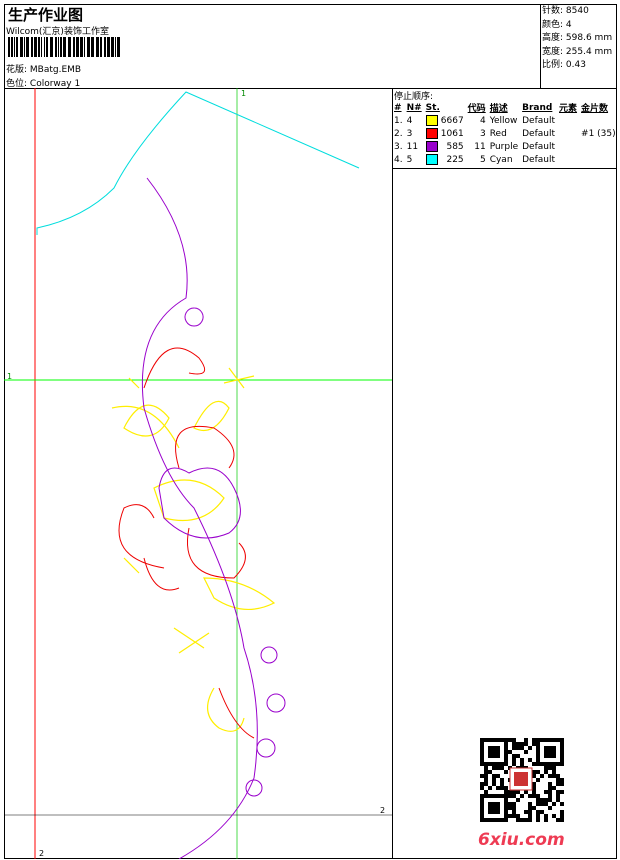 The height and width of the screenshot is (860, 620). Describe the element at coordinates (553, 65) in the screenshot. I see `info-label: 比例:` at that location.